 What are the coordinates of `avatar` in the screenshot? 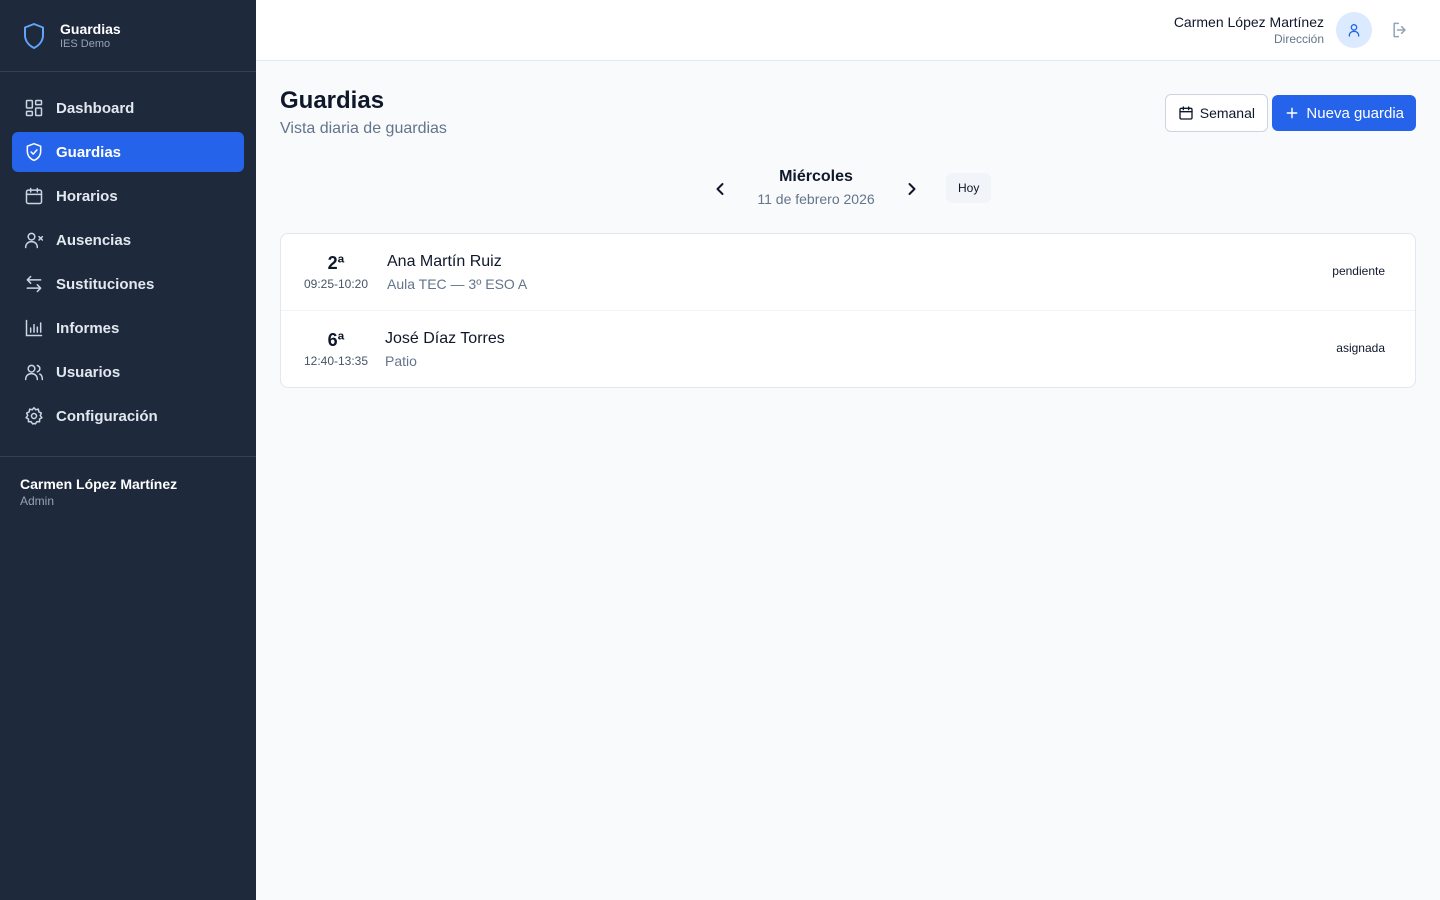 It's located at (1354, 30).